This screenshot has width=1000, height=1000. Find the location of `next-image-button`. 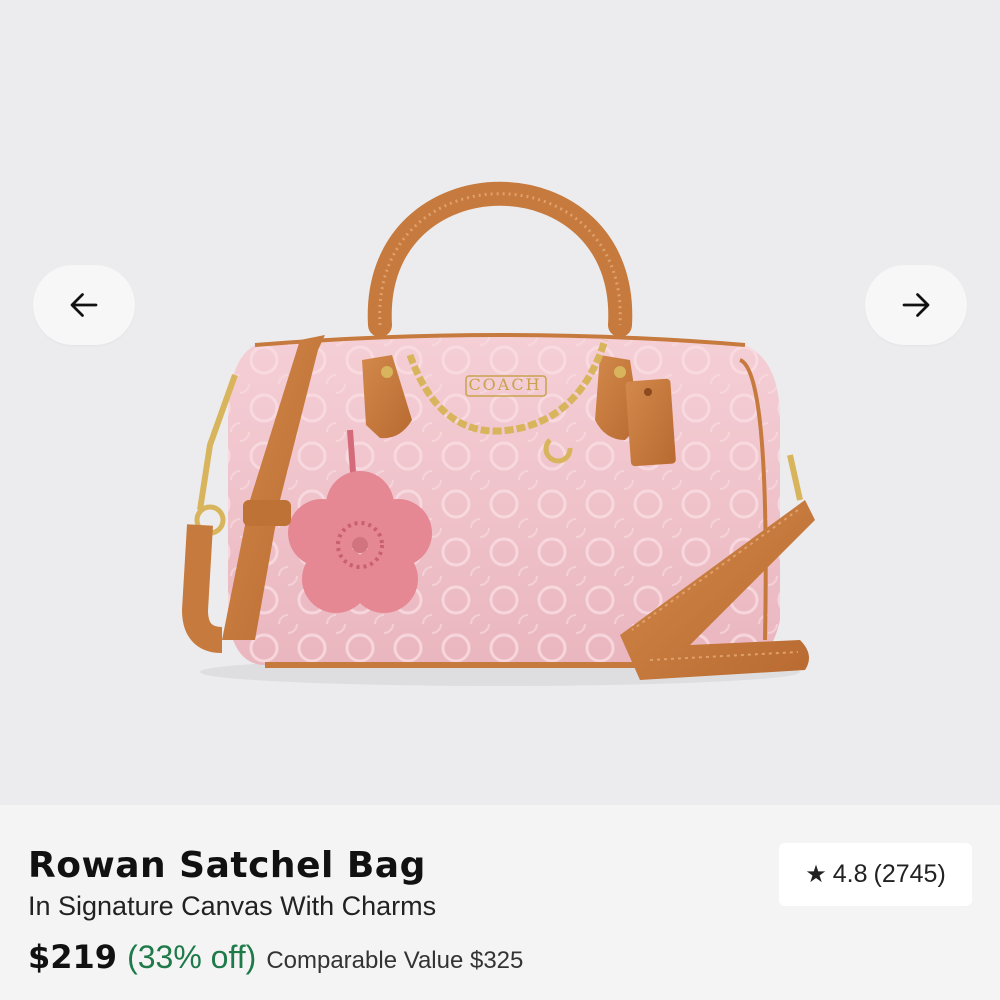

next-image-button is located at coordinates (916, 305).